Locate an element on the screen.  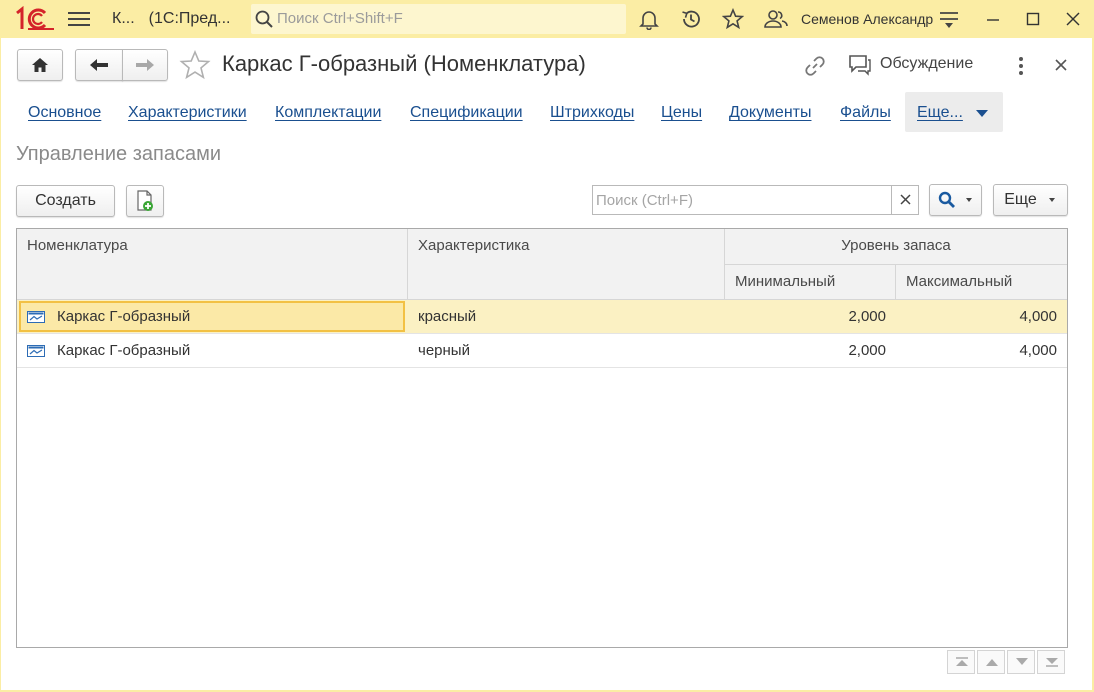
section-more-button: Еще is located at coordinates (1030, 200).